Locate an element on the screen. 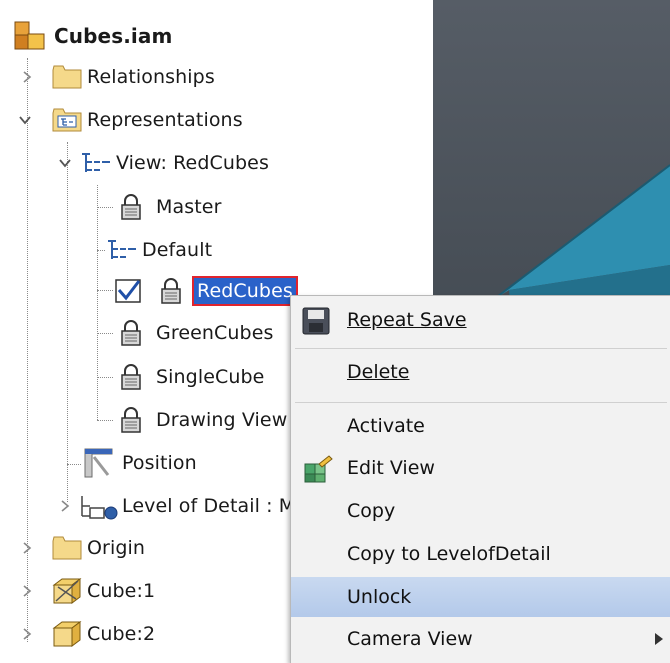 This screenshot has height=663, width=670. submenu-arrow-icon is located at coordinates (659, 639).